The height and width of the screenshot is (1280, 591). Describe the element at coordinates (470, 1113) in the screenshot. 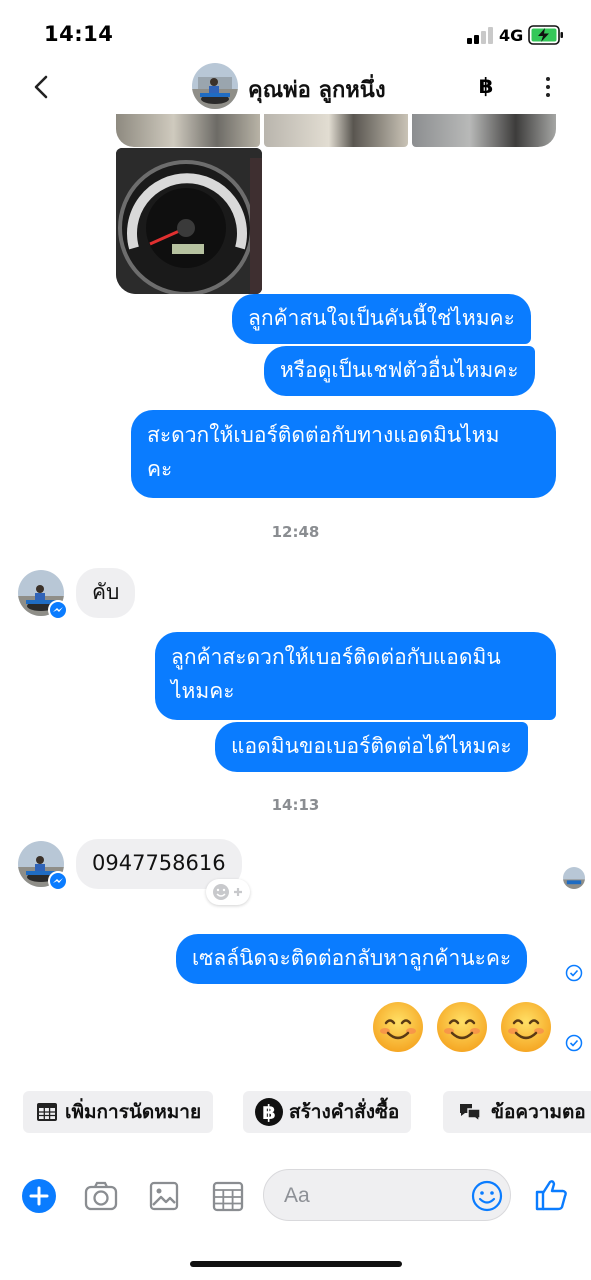

I see `chat-bubbles-icon` at that location.